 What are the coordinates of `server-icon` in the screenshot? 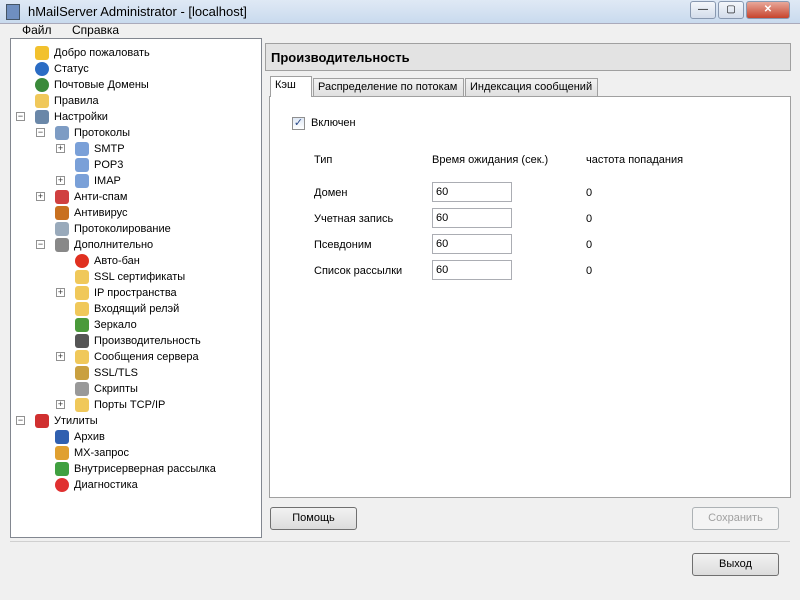 It's located at (62, 133).